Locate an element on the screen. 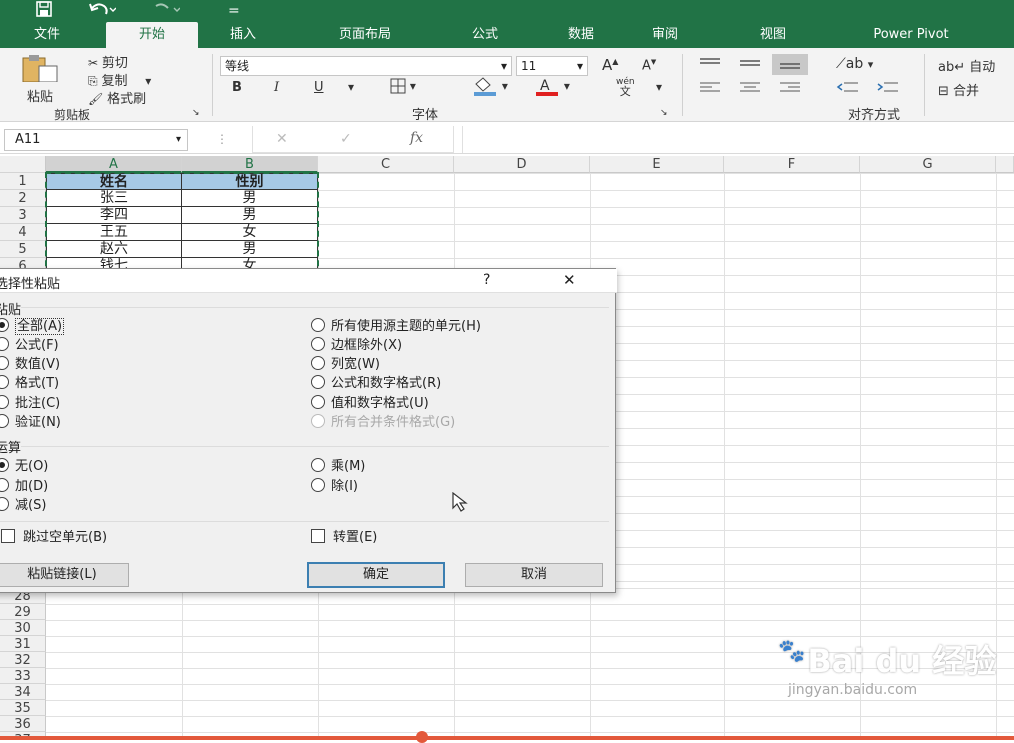 Image resolution: width=1014 pixels, height=743 pixels. row-header: 2 is located at coordinates (23, 198).